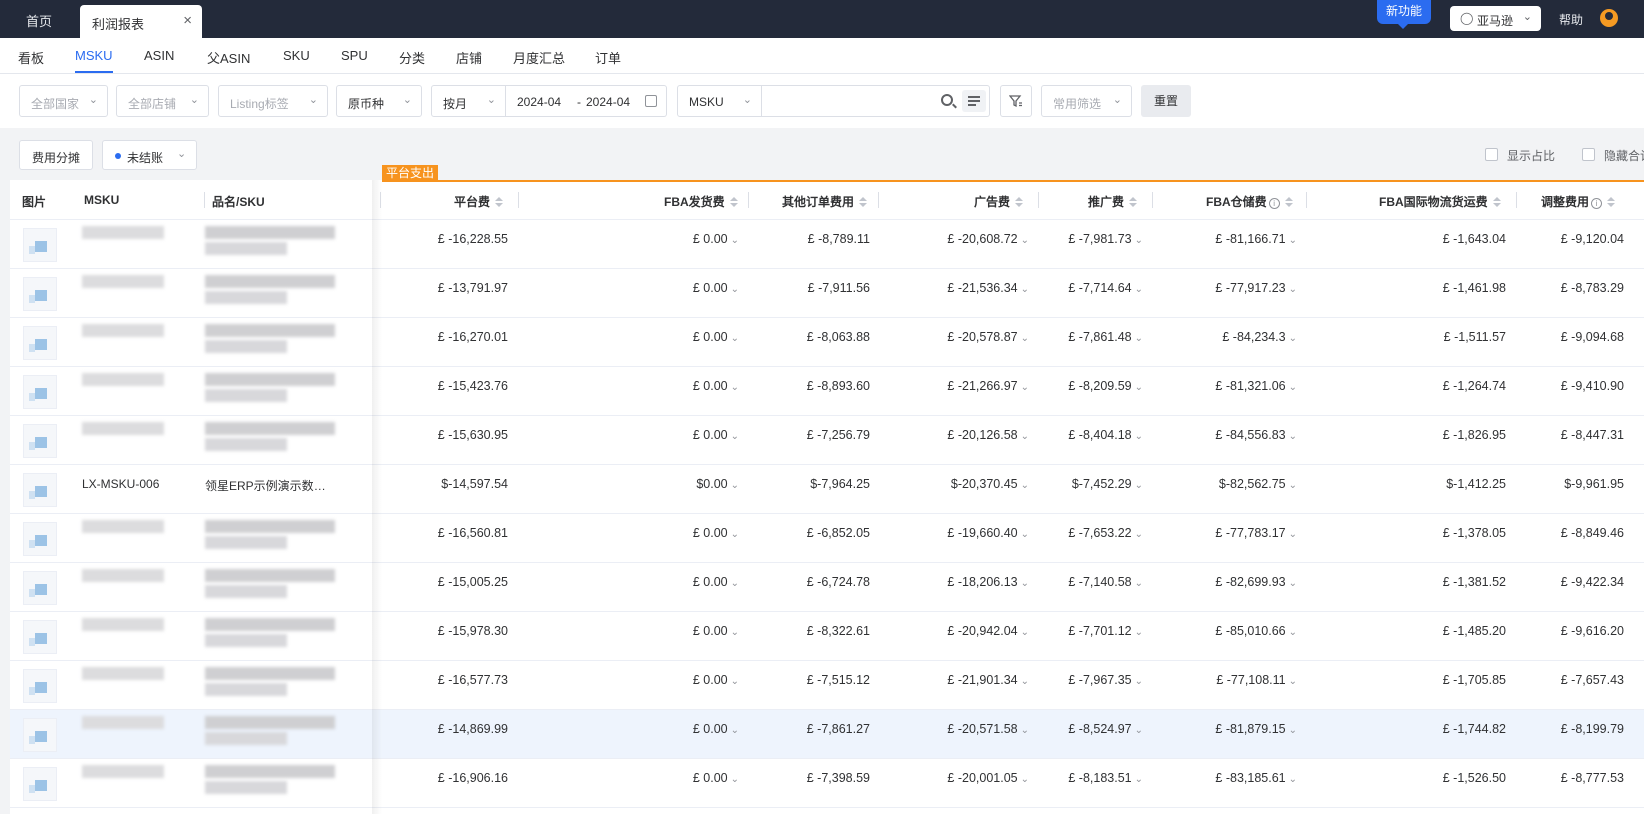 Image resolution: width=1644 pixels, height=814 pixels. What do you see at coordinates (1256, 239) in the screenshot?
I see `cell-fba-storage: £ -81,166.71 ⌄` at bounding box center [1256, 239].